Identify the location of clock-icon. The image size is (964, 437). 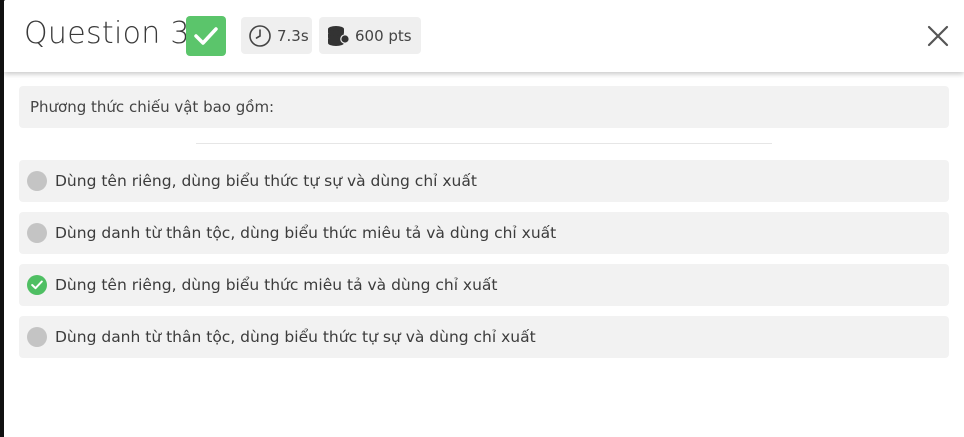
(260, 36).